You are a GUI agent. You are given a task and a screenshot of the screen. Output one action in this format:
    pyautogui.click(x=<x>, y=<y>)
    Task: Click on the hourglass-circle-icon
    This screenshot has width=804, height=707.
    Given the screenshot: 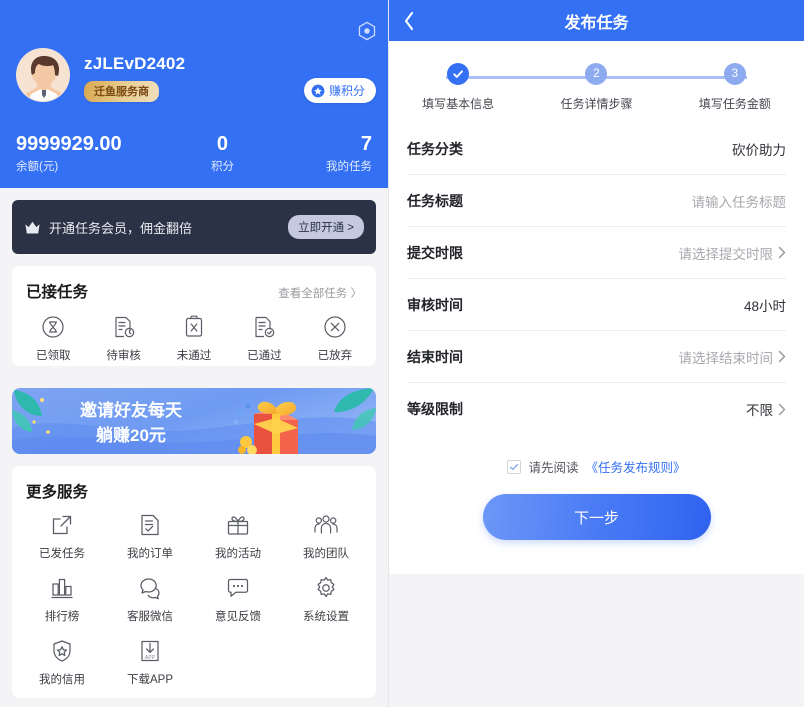 What is the action you would take?
    pyautogui.click(x=53, y=327)
    